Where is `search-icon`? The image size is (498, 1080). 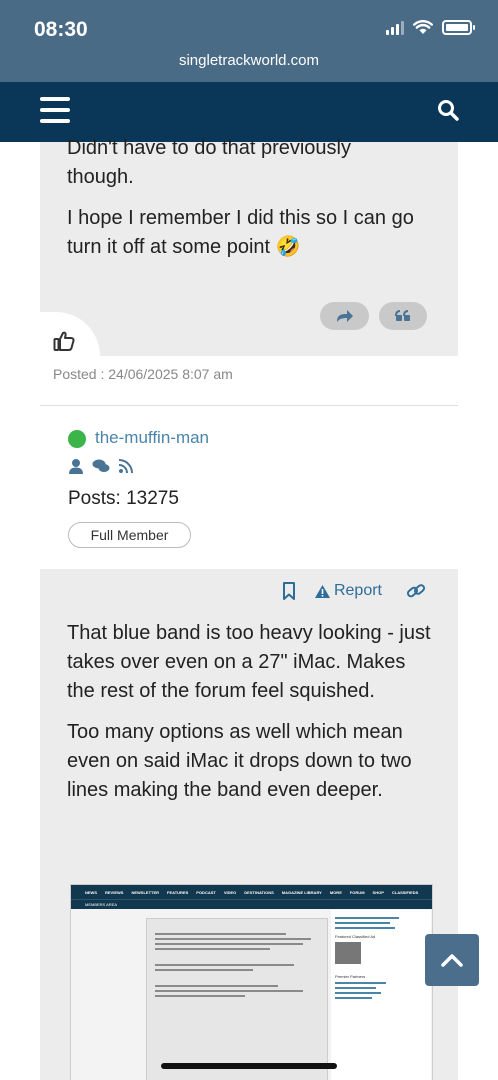
search-icon is located at coordinates (448, 110).